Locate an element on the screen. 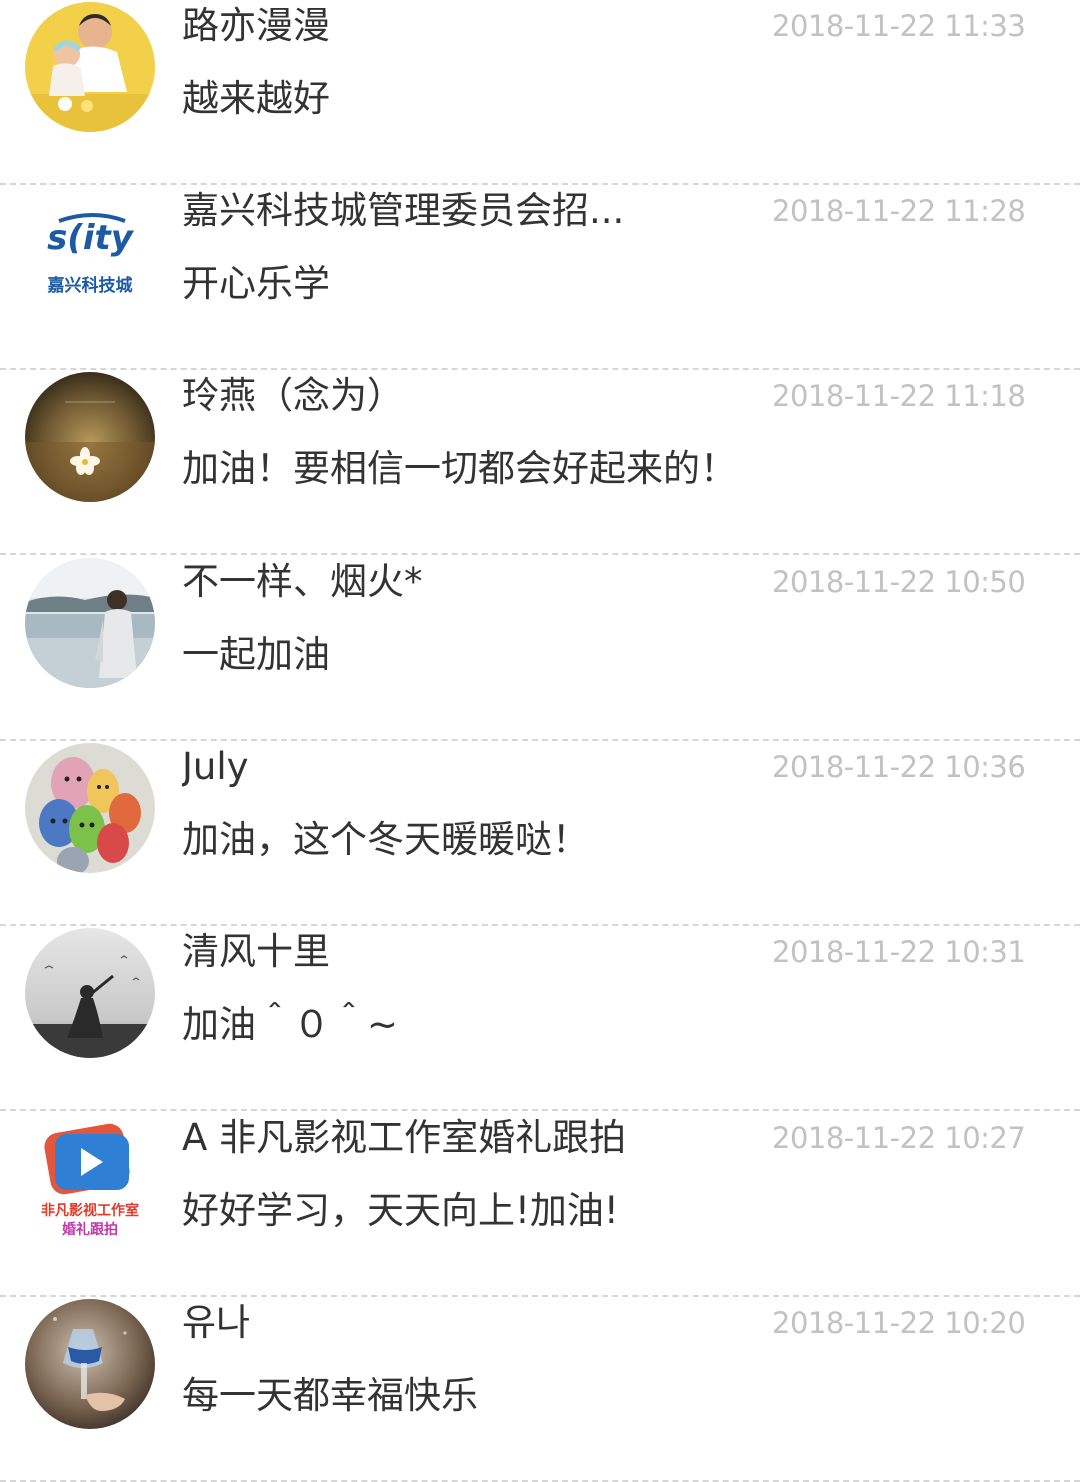  man-by-lake-photo-icon is located at coordinates (90, 623).